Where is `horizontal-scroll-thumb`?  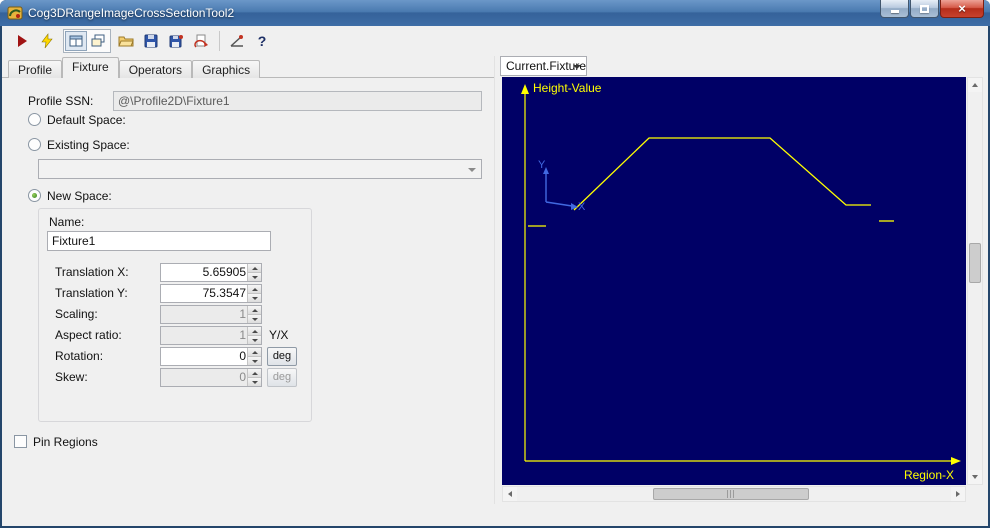 horizontal-scroll-thumb is located at coordinates (731, 494).